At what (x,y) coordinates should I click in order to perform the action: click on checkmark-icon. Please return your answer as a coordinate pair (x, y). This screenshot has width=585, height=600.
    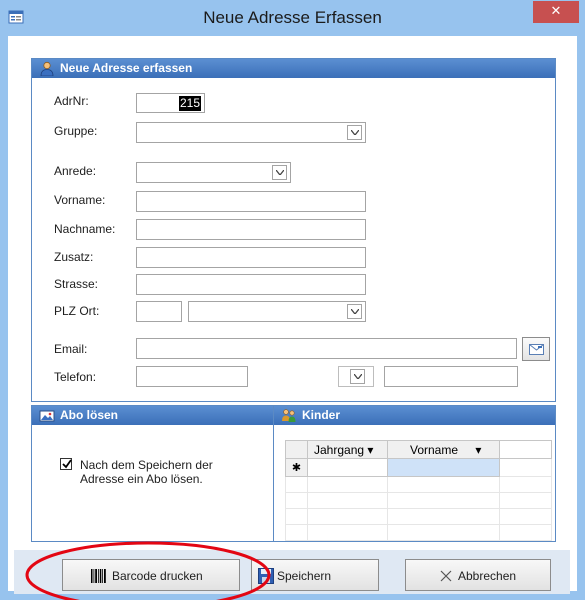
    Looking at the image, I should click on (67, 464).